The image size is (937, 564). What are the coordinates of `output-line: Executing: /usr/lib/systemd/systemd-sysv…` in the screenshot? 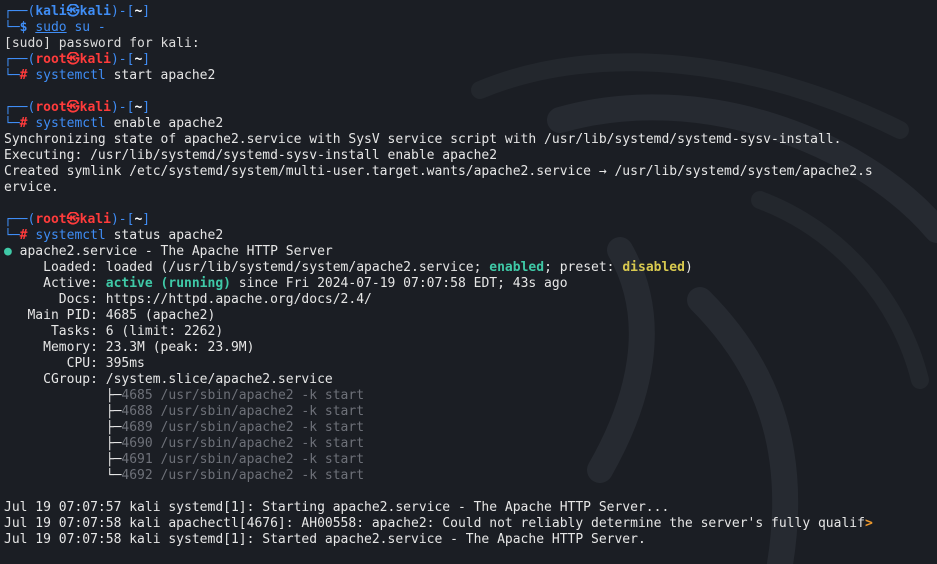 It's located at (251, 155).